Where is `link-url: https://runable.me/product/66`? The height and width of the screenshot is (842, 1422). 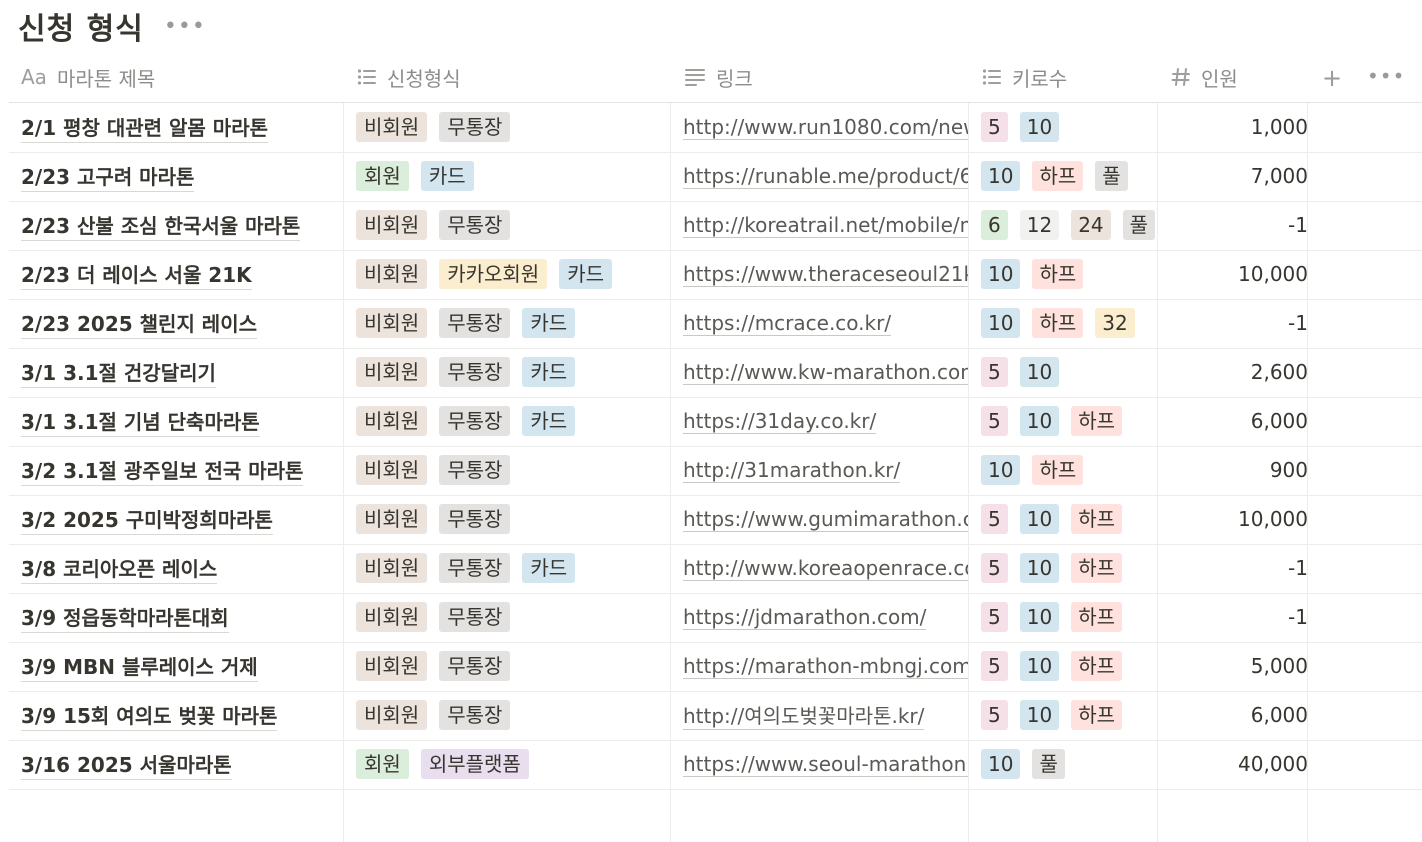
link-url: https://runable.me/product/66 is located at coordinates (825, 176).